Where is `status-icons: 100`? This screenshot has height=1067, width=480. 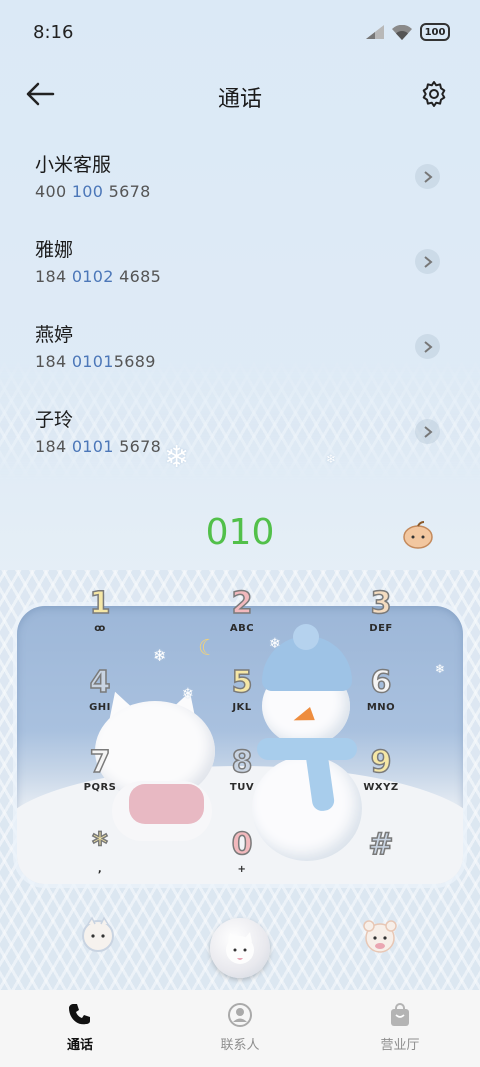
status-icons: 100 is located at coordinates (408, 32).